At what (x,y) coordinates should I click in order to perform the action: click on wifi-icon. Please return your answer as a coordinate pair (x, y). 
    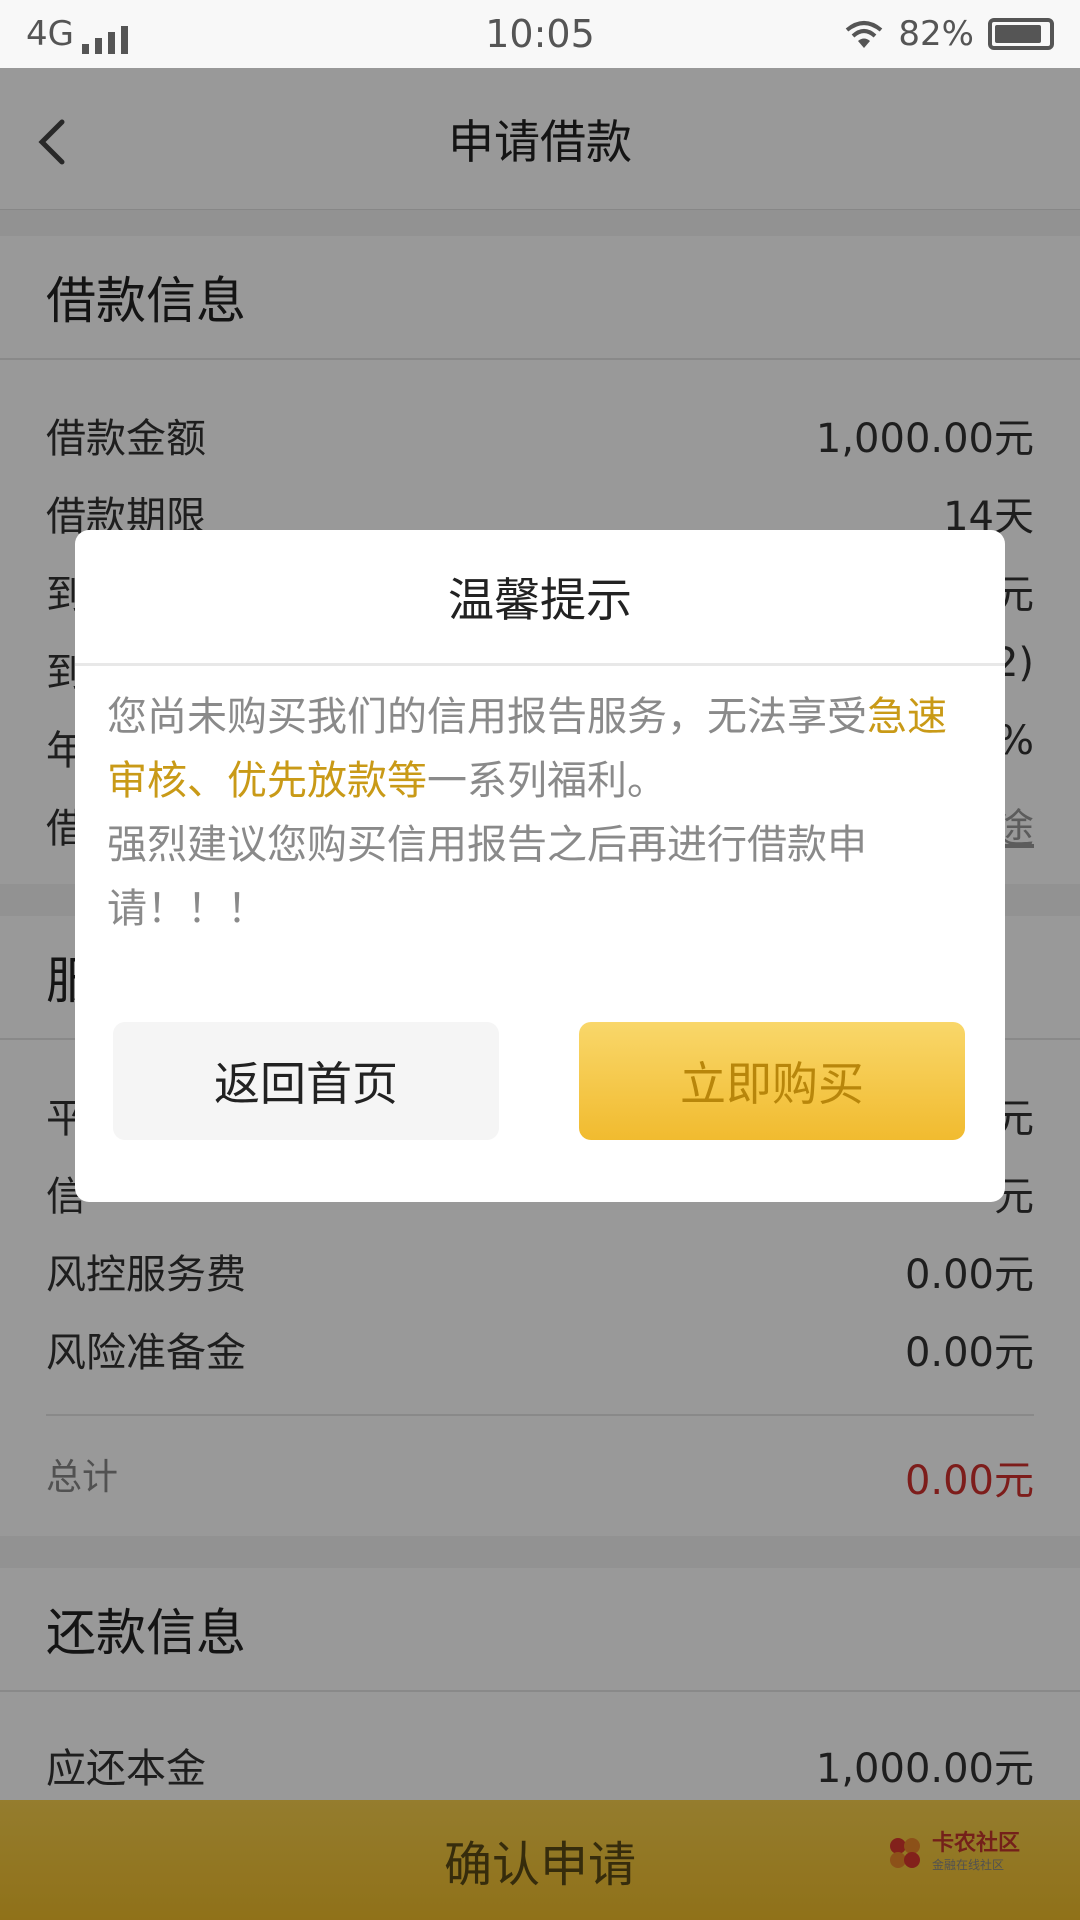
    Looking at the image, I should click on (864, 34).